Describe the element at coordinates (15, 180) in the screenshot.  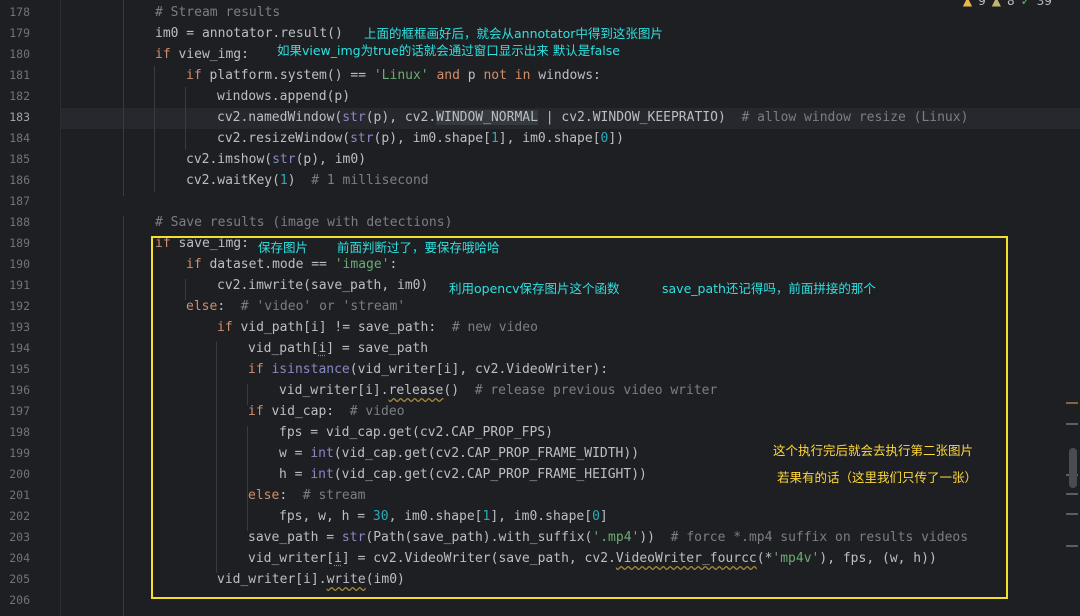
I see `line-number: 186` at that location.